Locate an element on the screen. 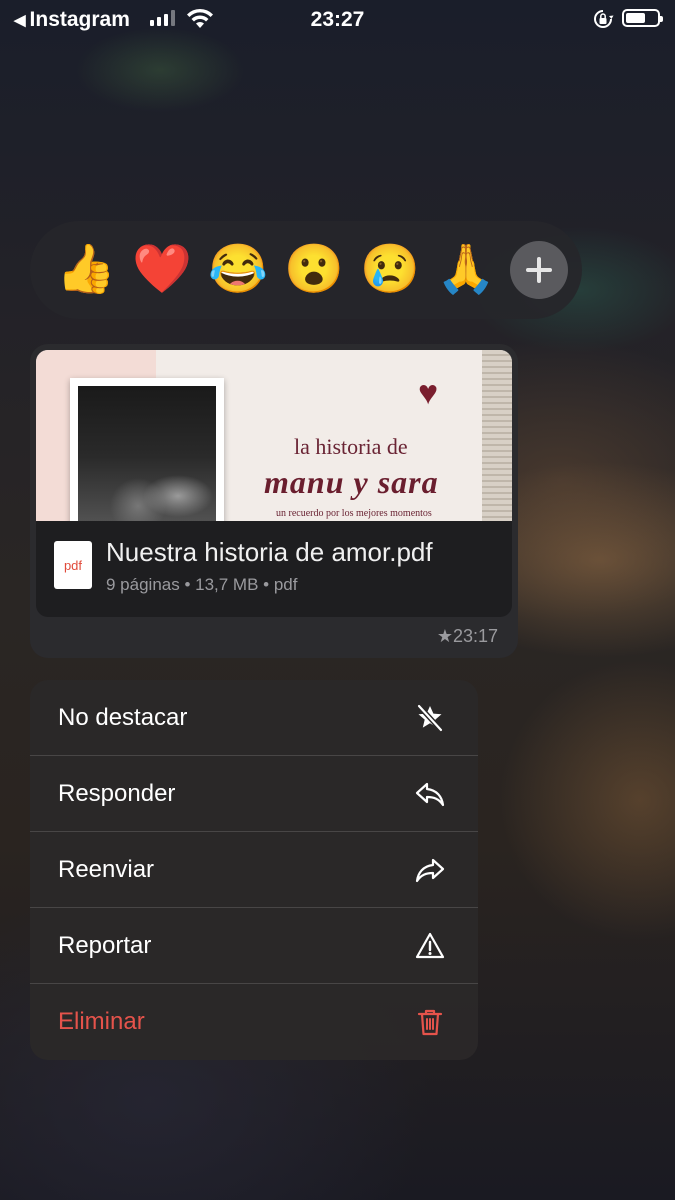 Image resolution: width=675 pixels, height=1200 pixels. reaction-laughing: 😂 is located at coordinates (238, 270).